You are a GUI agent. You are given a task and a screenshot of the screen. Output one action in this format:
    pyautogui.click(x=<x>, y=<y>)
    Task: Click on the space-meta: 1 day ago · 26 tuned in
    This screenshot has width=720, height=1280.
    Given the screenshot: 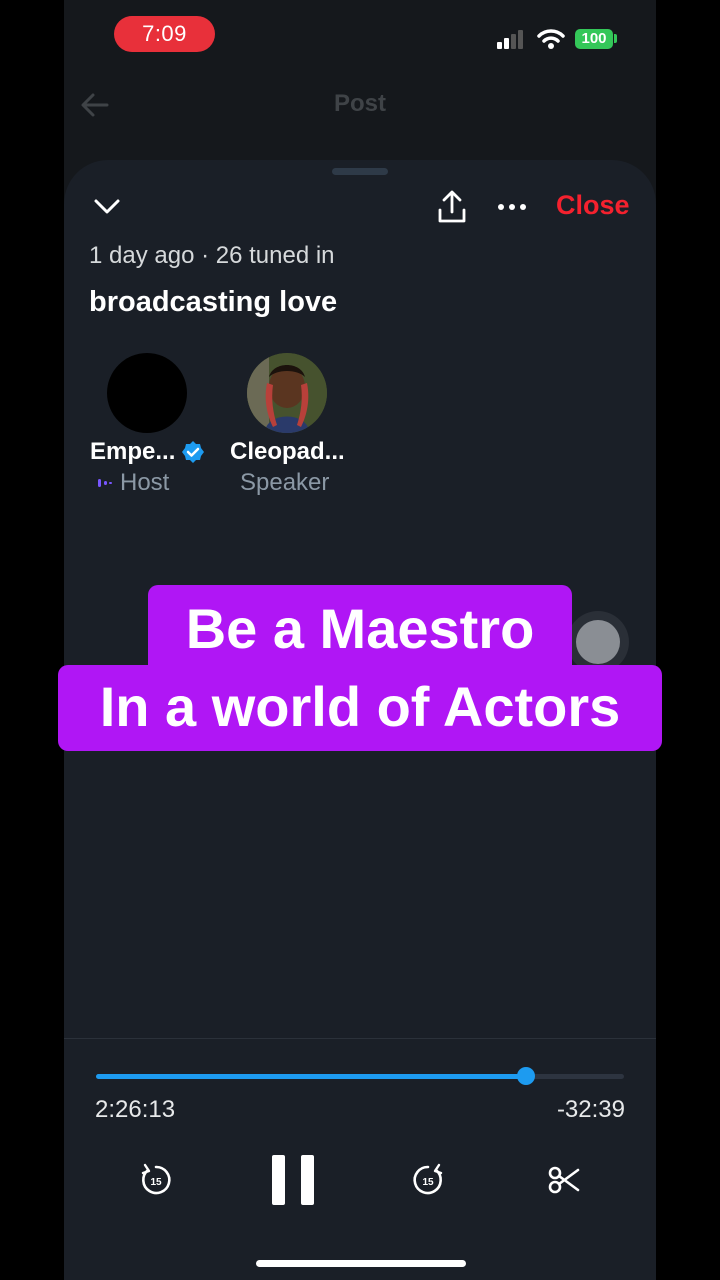 What is the action you would take?
    pyautogui.click(x=212, y=255)
    